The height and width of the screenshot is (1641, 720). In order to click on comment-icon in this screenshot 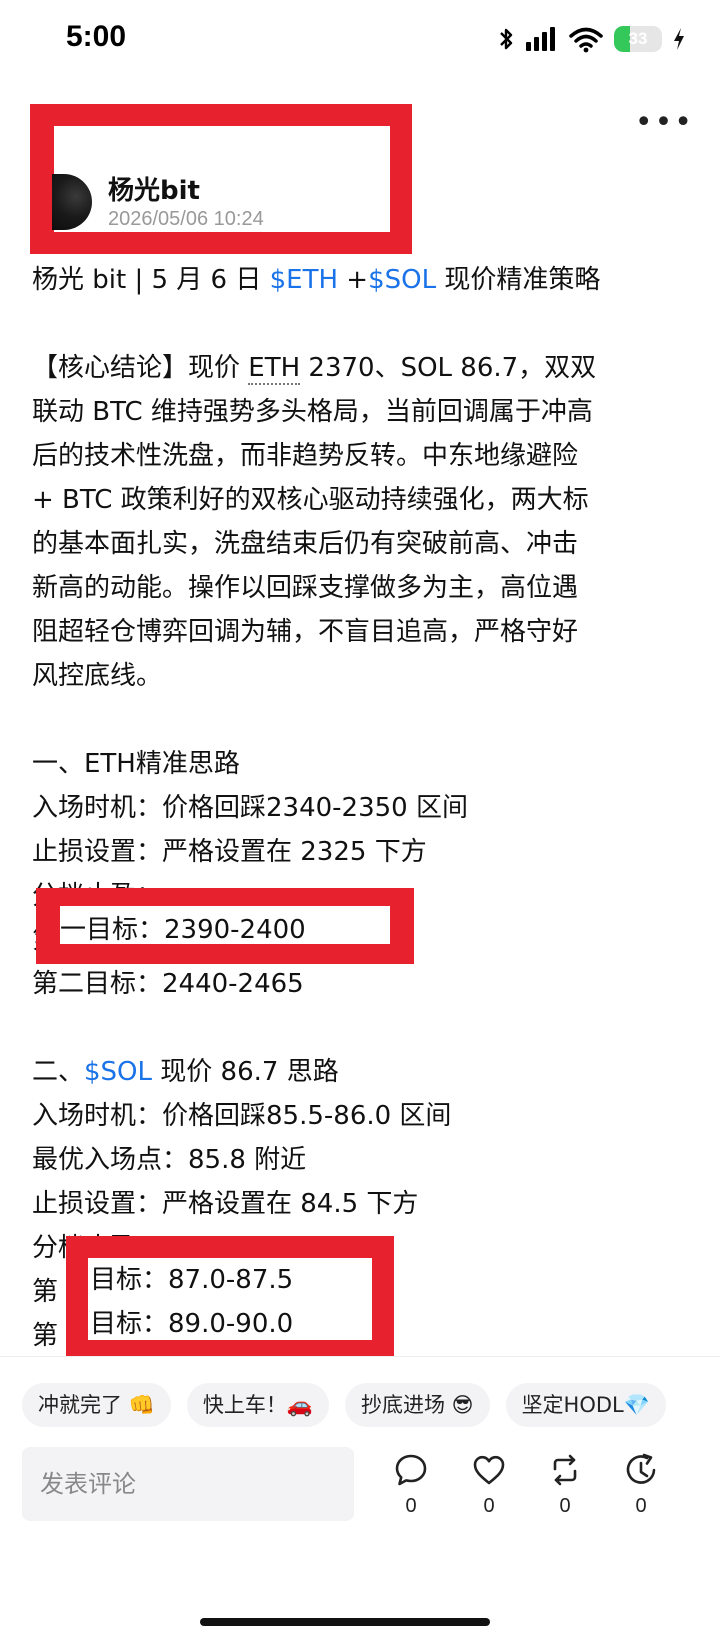, I will do `click(411, 1470)`.